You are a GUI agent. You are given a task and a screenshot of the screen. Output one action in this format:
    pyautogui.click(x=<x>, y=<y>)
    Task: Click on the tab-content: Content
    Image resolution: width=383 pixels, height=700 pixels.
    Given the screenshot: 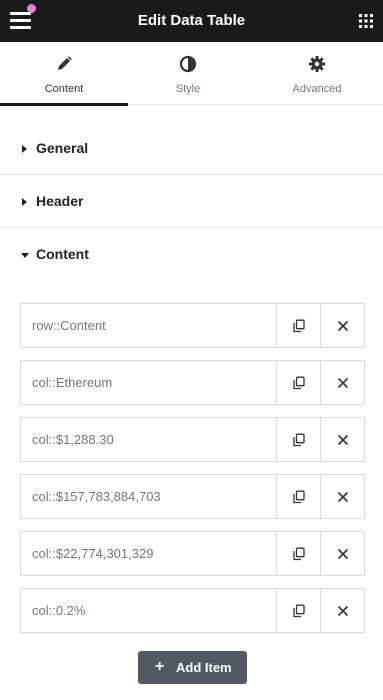 What is the action you would take?
    pyautogui.click(x=64, y=74)
    